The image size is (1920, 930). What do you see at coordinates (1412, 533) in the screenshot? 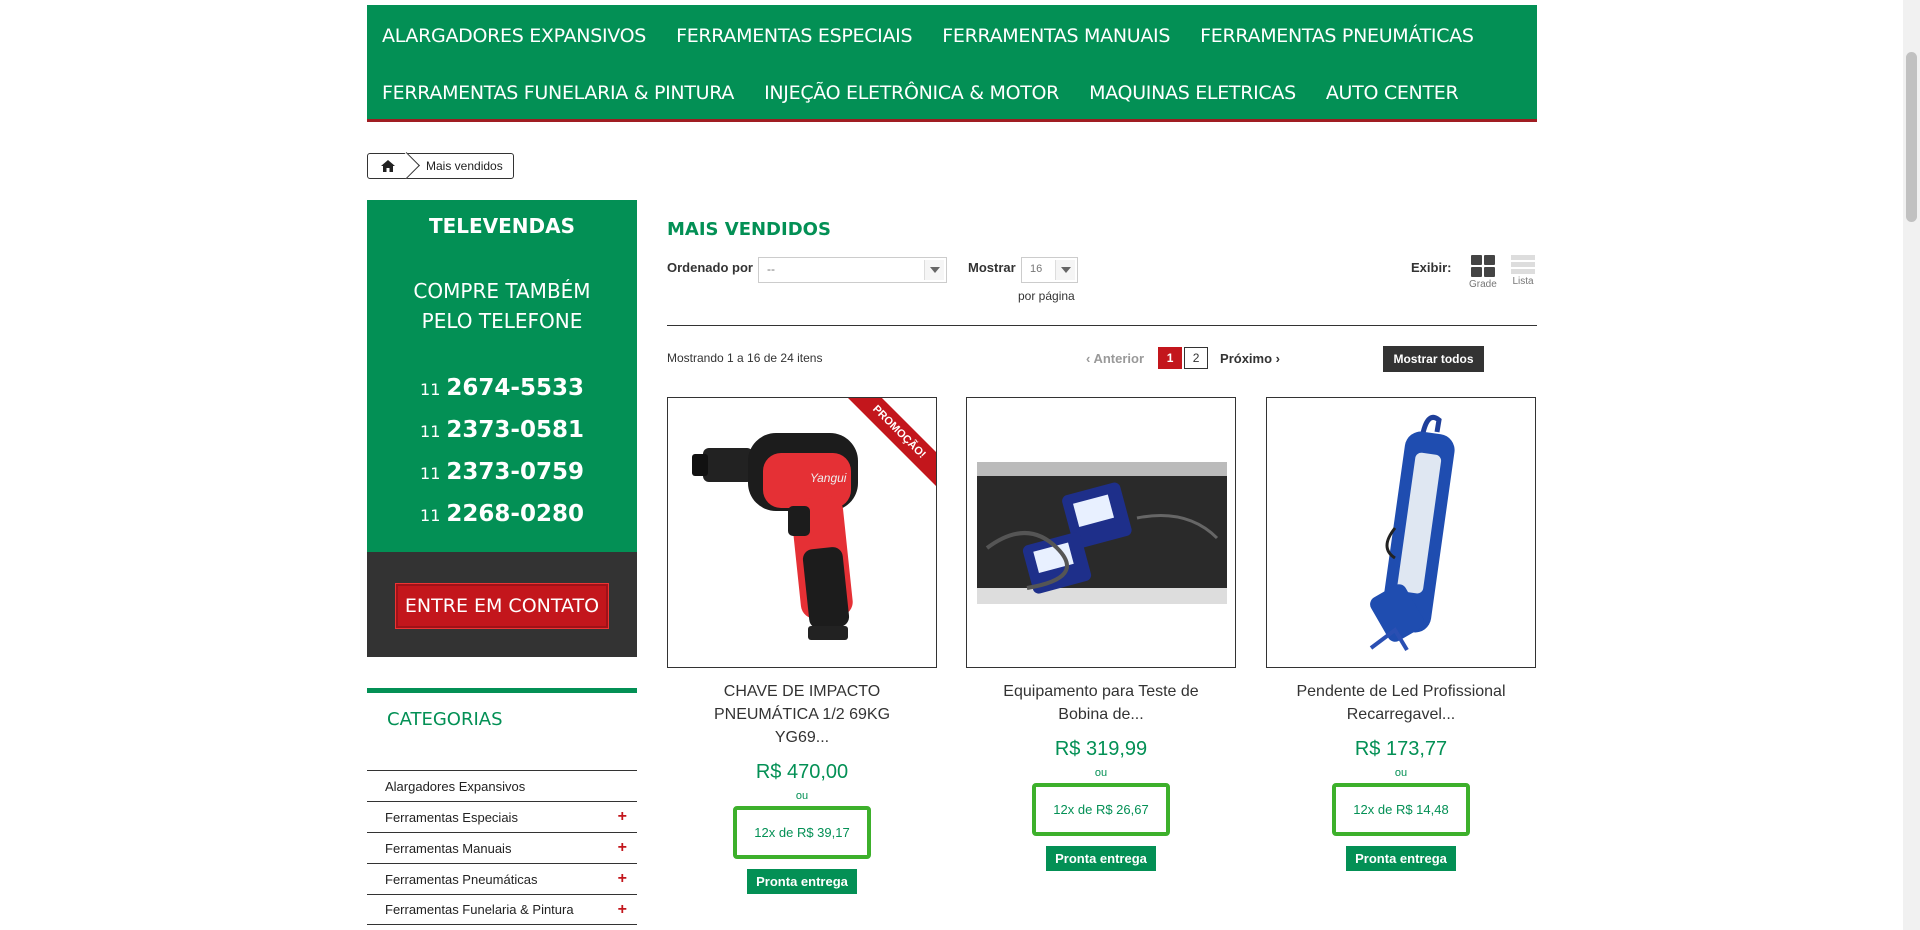
I see `led-lamp-image` at bounding box center [1412, 533].